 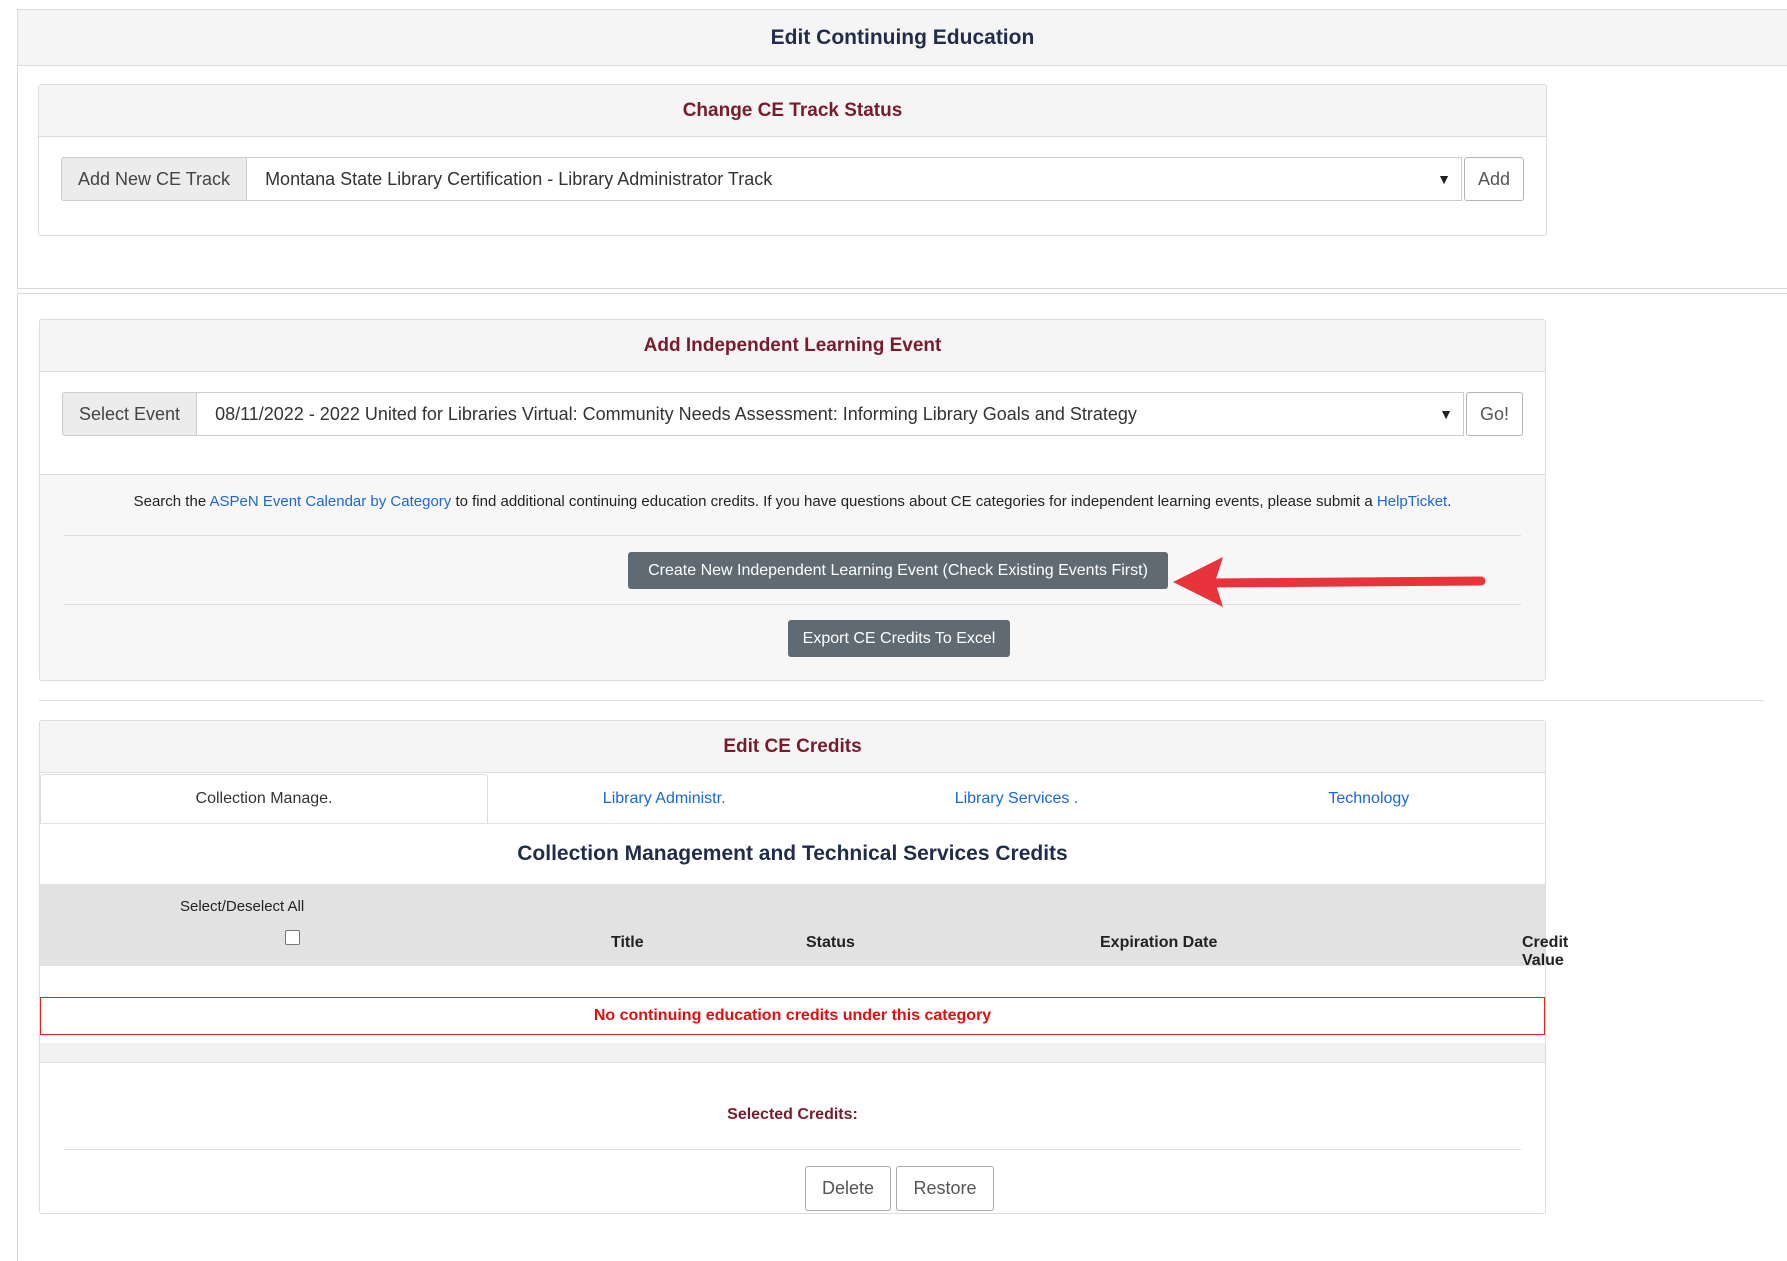 I want to click on page-title: Edit Continuing Education, so click(x=902, y=38).